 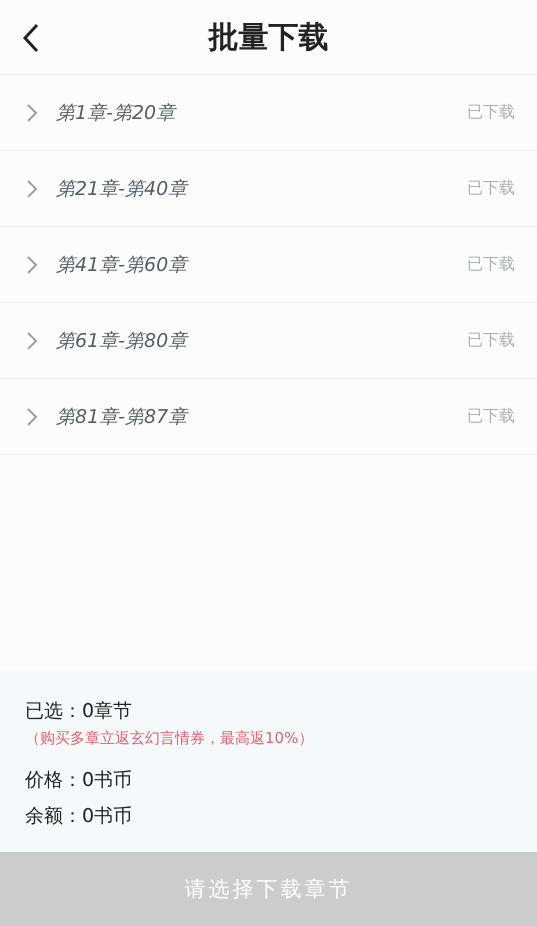 I want to click on selected-count: 已选：0章节, so click(x=79, y=711).